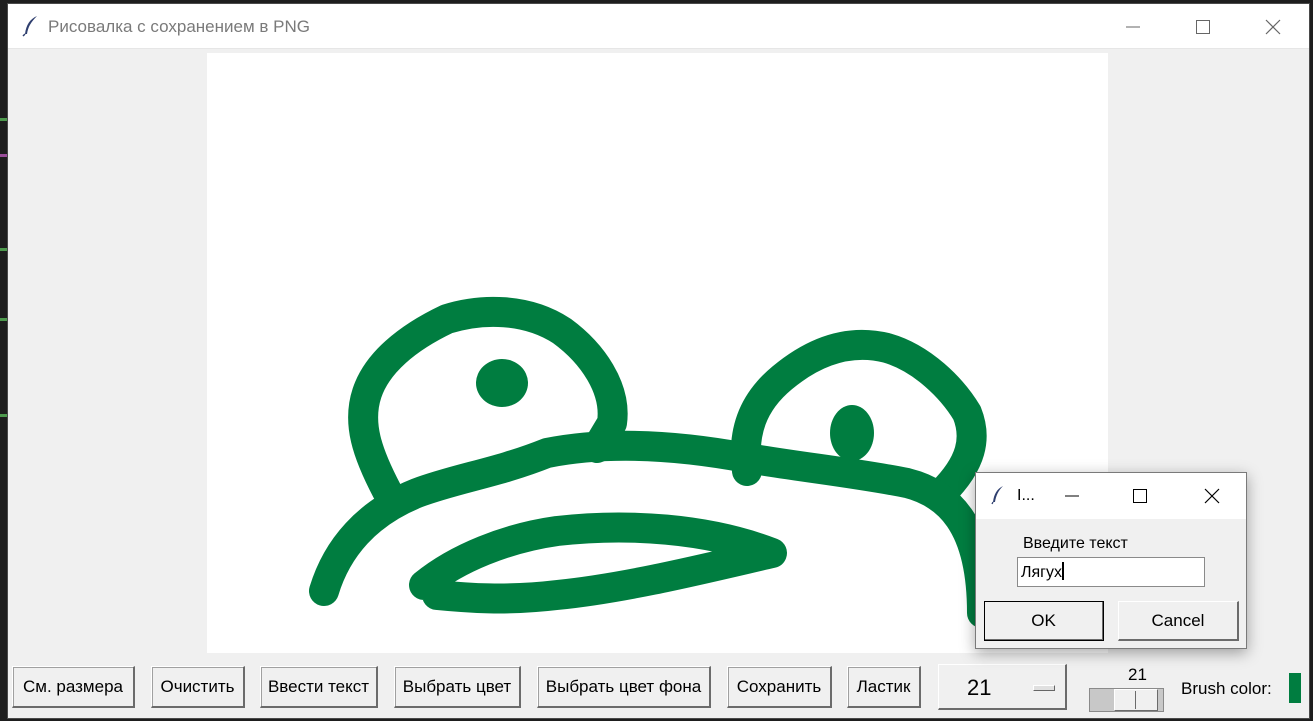 The height and width of the screenshot is (721, 1313). Describe the element at coordinates (3, 360) in the screenshot. I see `background-editor-strip` at that location.